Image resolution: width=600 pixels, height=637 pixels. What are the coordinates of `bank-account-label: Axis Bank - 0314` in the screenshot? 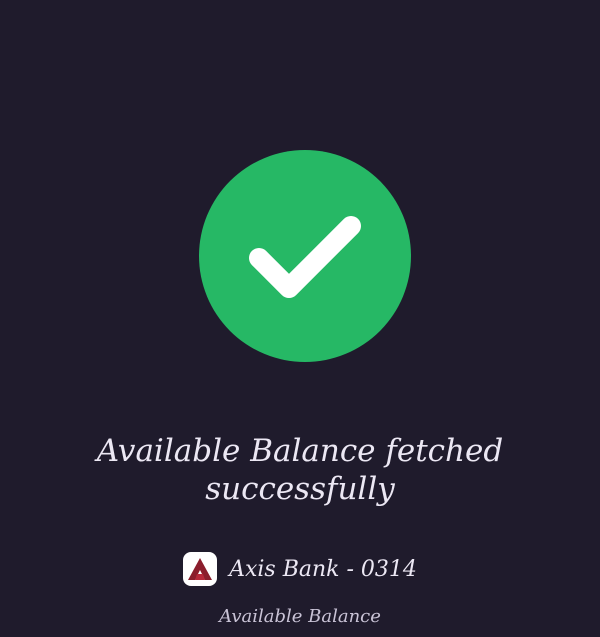 It's located at (323, 569).